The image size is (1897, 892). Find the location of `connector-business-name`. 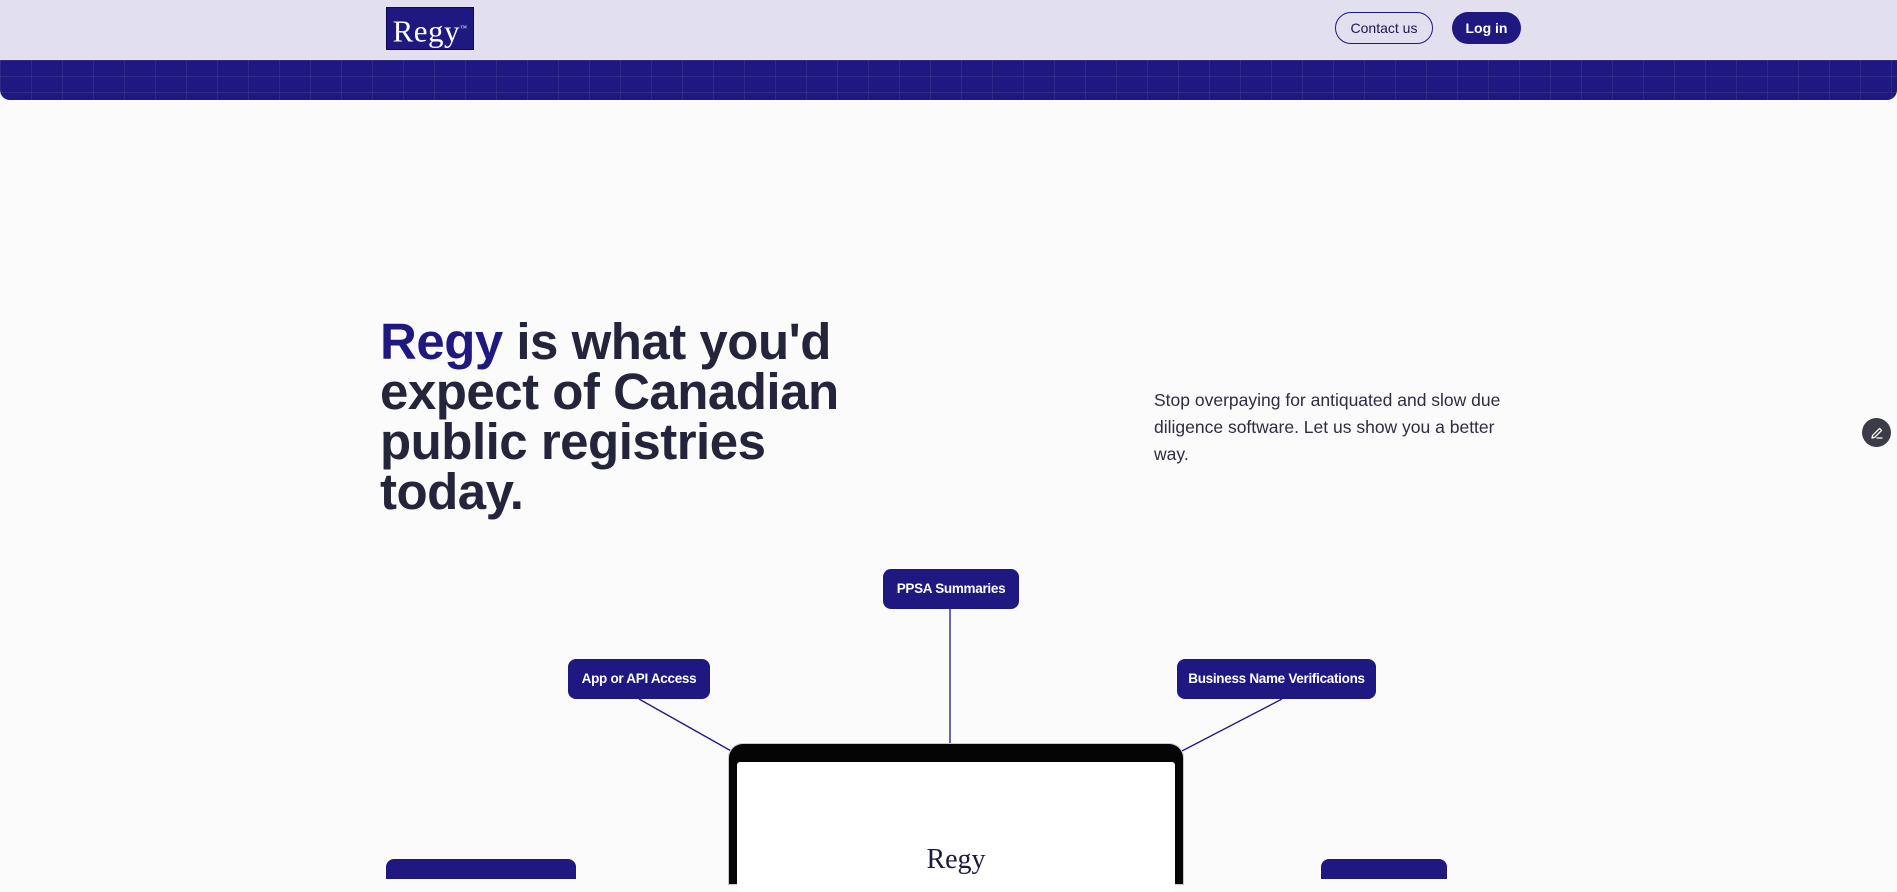

connector-business-name is located at coordinates (1231, 725).